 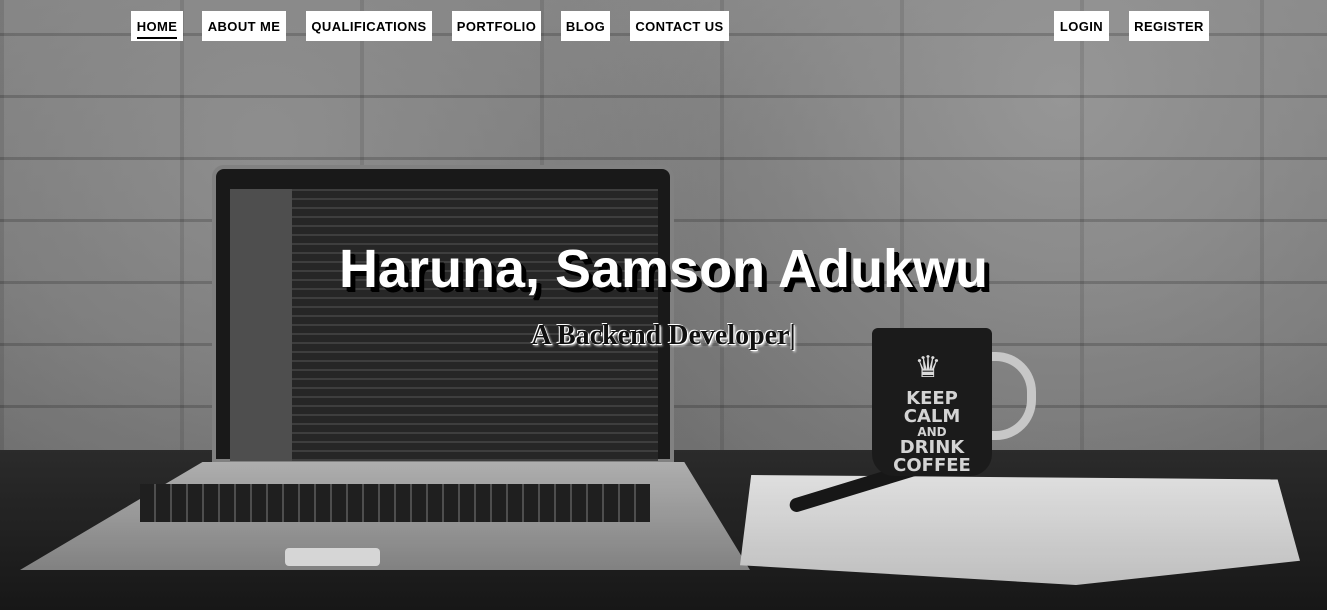 What do you see at coordinates (496, 26) in the screenshot?
I see `nav-portfolio: PORTFOLIO` at bounding box center [496, 26].